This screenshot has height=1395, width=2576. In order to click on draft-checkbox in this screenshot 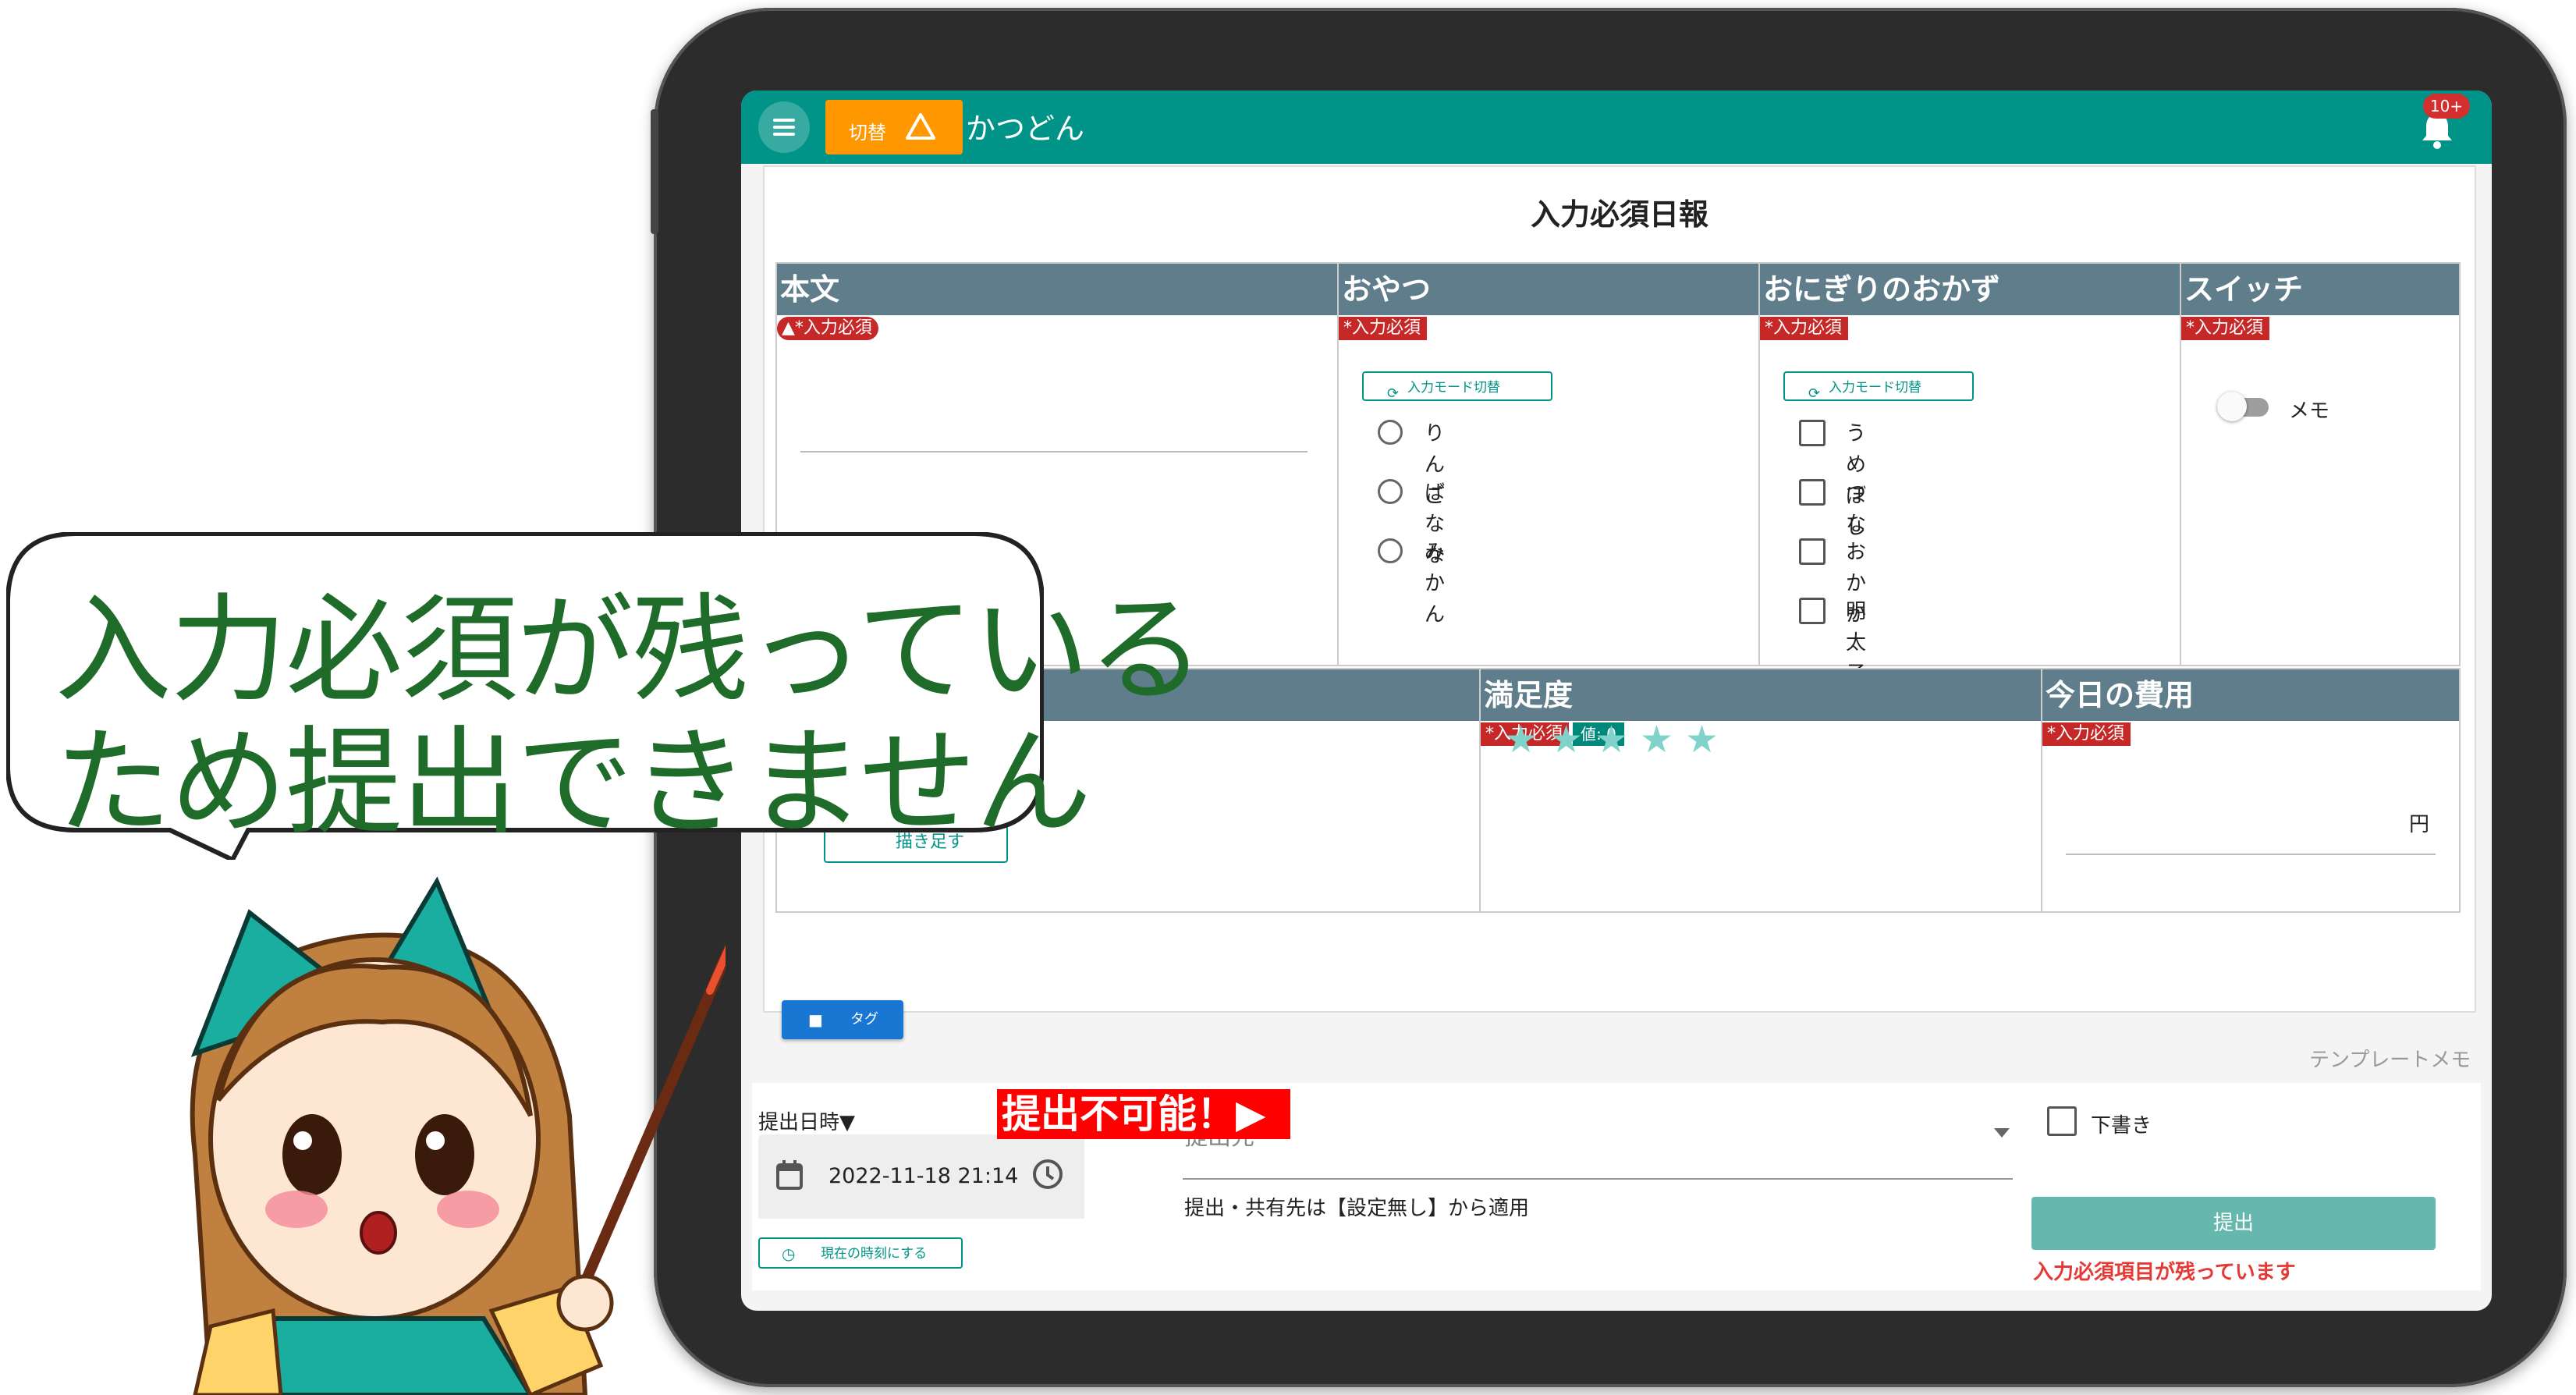, I will do `click(2062, 1121)`.